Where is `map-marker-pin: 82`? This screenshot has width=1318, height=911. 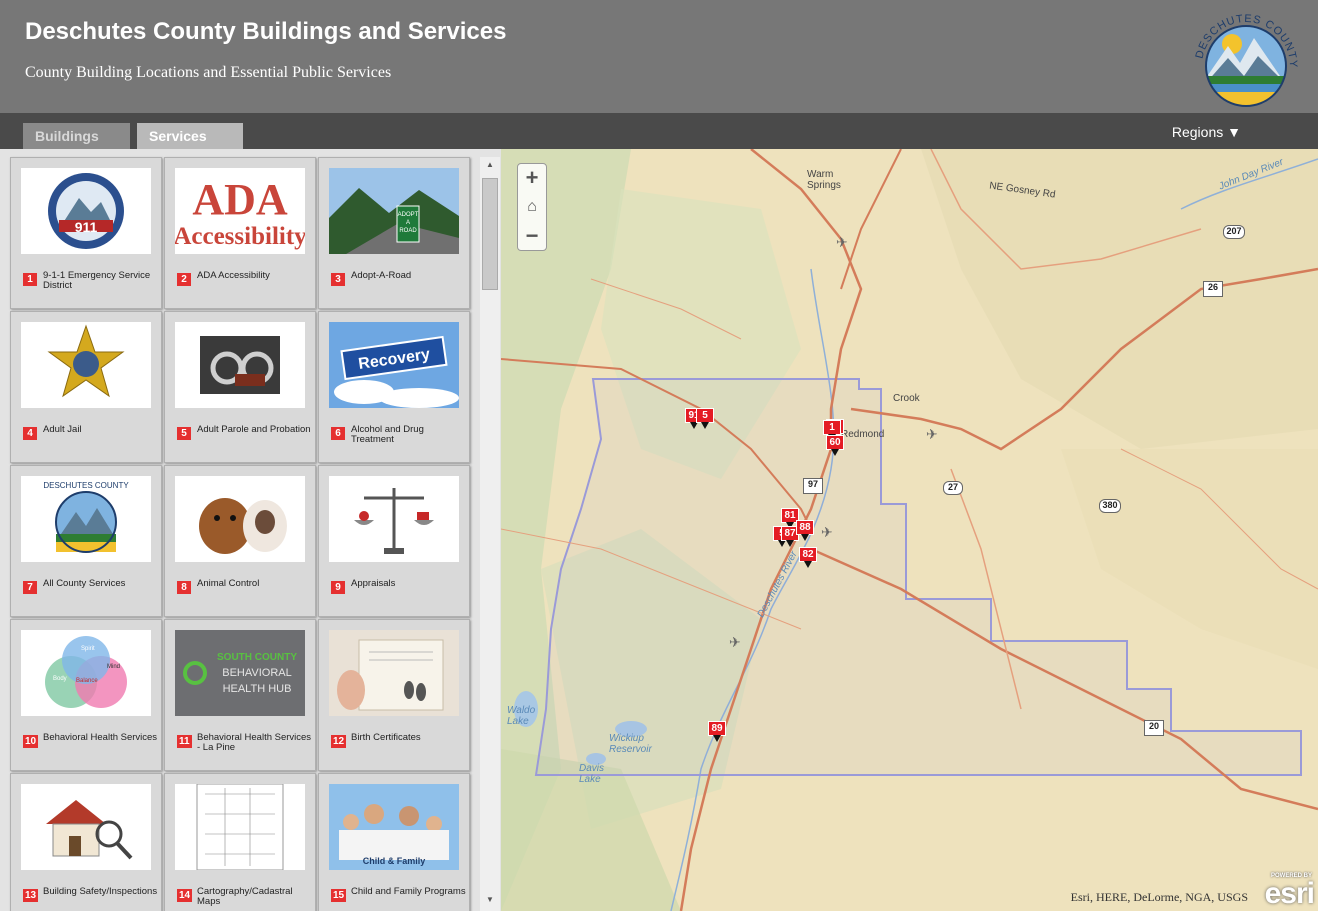
map-marker-pin: 82 is located at coordinates (808, 558).